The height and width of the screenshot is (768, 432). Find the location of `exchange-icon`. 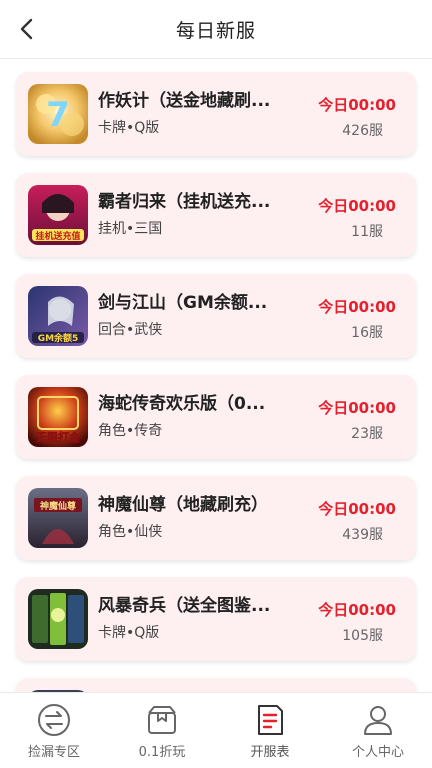

exchange-icon is located at coordinates (54, 720).